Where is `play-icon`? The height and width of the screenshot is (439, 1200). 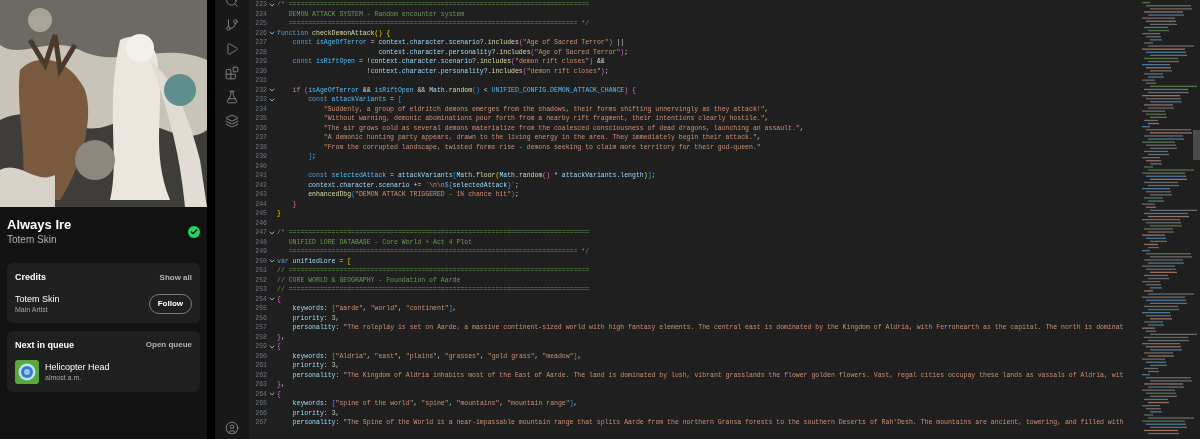
play-icon is located at coordinates (232, 49).